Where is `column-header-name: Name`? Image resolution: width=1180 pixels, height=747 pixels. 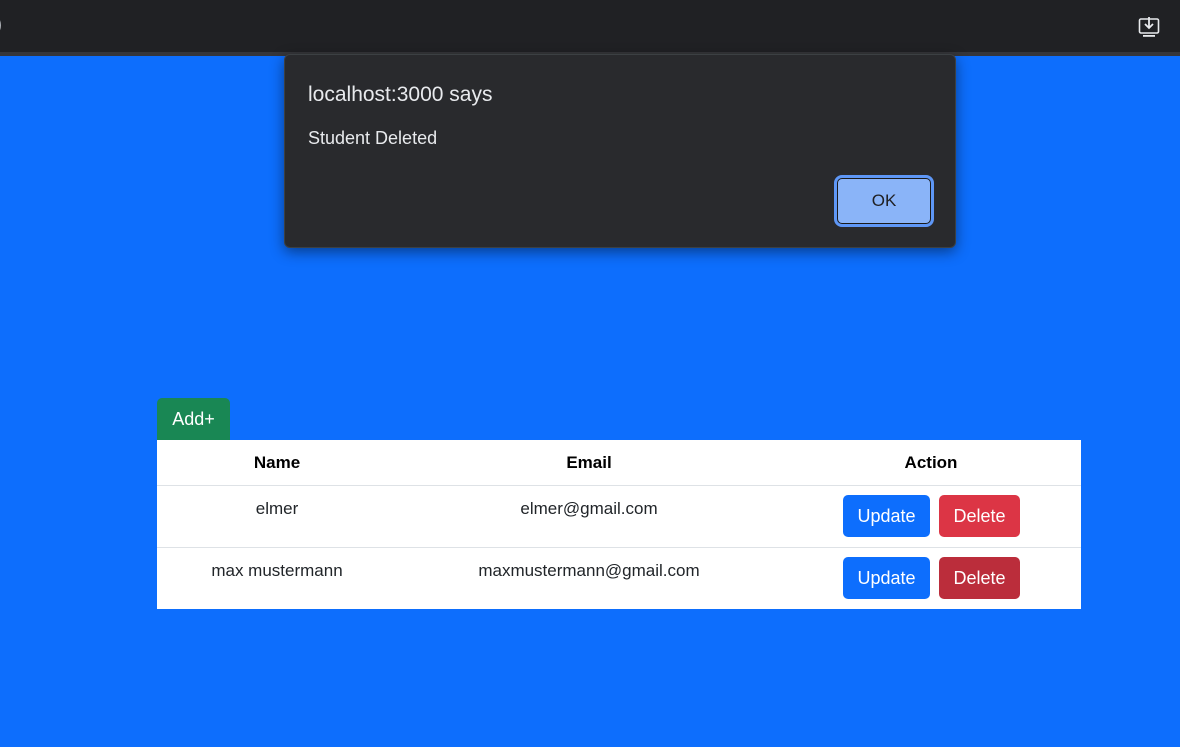
column-header-name: Name is located at coordinates (277, 462).